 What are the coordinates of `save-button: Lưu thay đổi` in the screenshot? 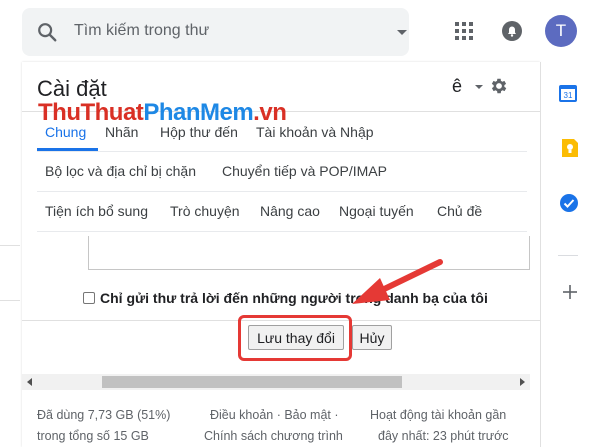 It's located at (296, 337).